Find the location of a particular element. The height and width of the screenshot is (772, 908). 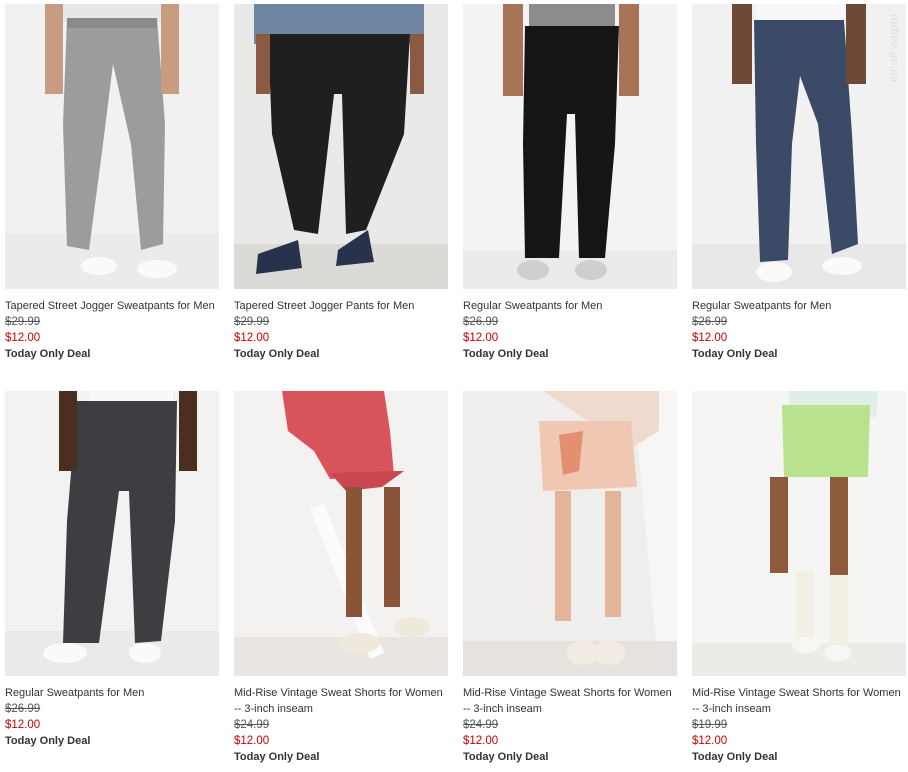

original-price: $19.99 is located at coordinates (710, 725).